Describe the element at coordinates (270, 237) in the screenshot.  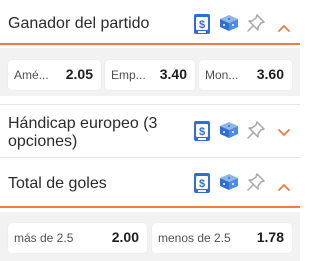
I see `odds-value: 1.78` at that location.